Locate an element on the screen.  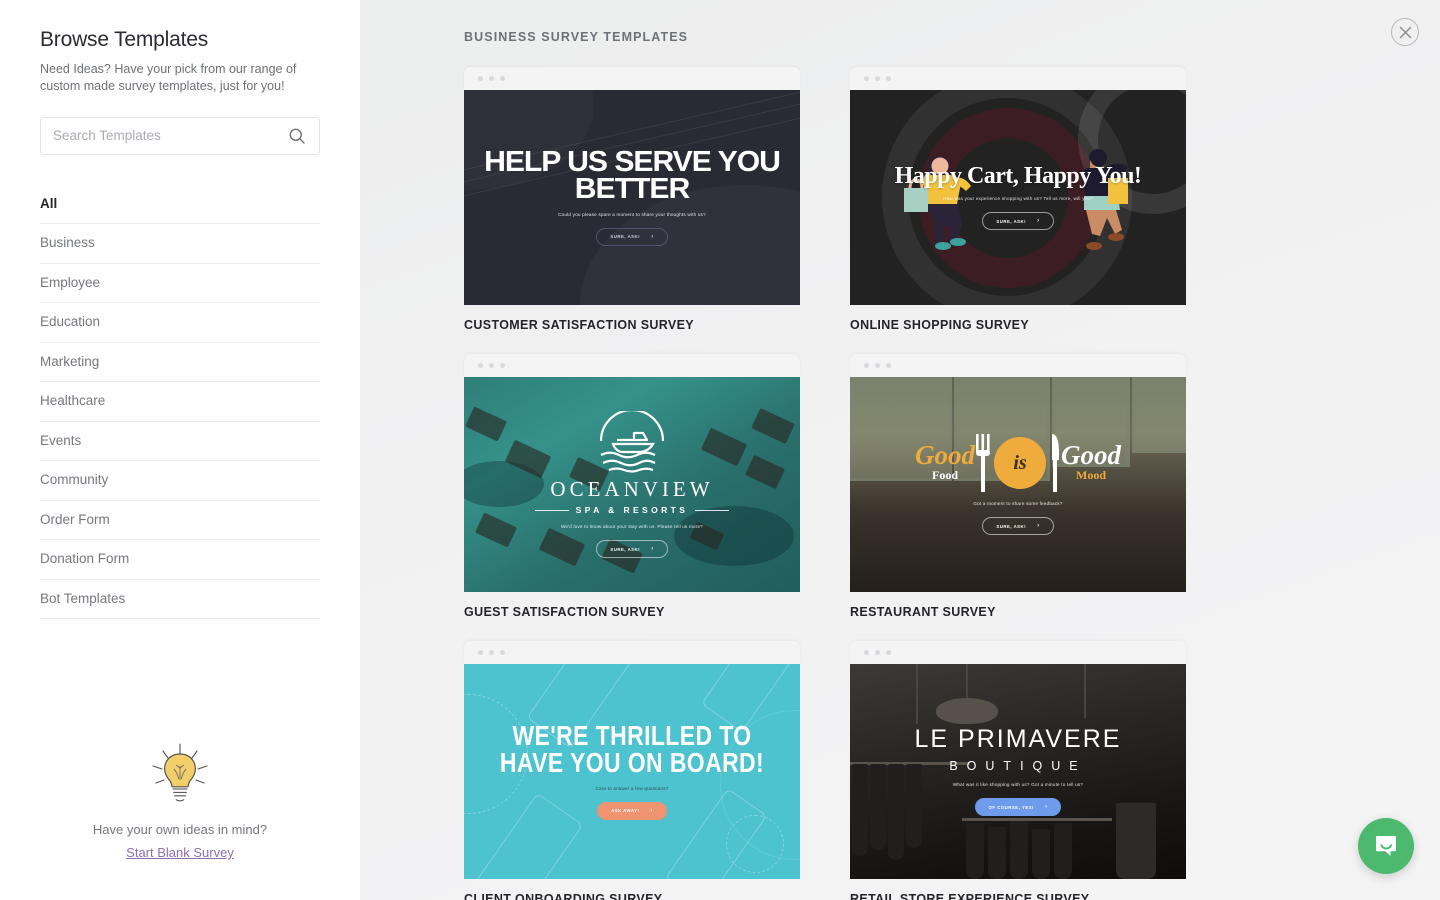
template-title: ONLINE SHOPPING SURVEY is located at coordinates (940, 325).